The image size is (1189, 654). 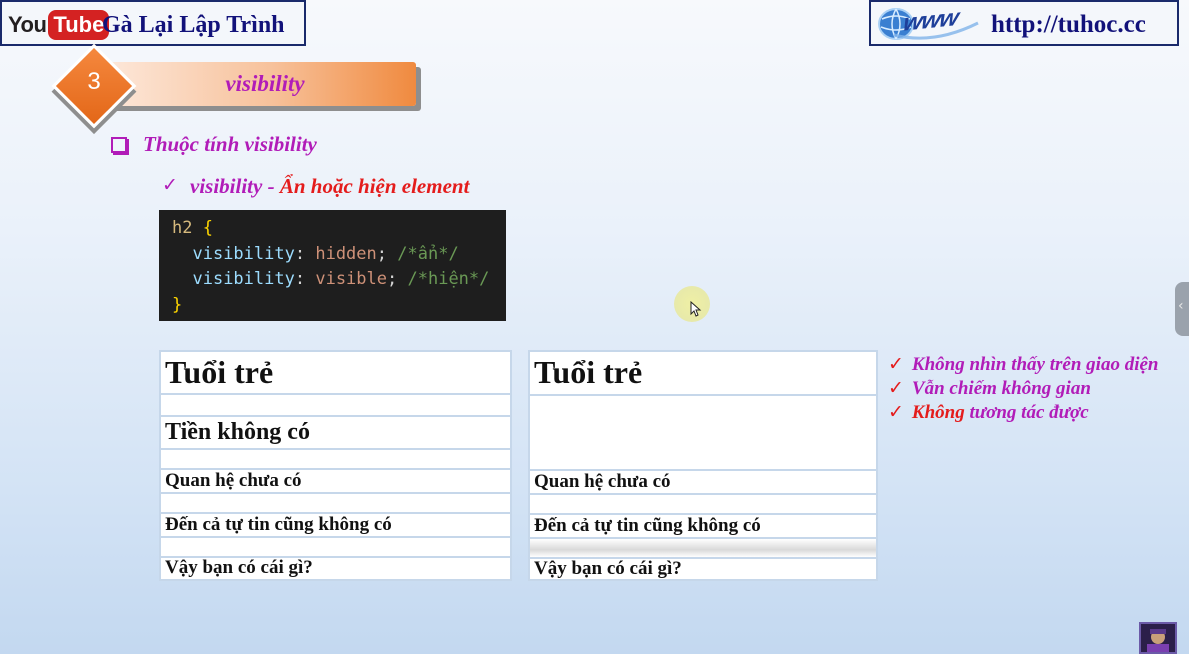 I want to click on chevron-left-icon: ‹, so click(x=1181, y=306).